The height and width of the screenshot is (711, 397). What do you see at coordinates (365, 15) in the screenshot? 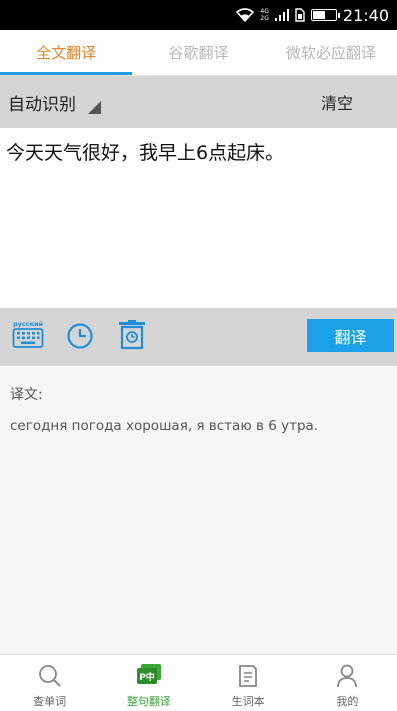
I see `status-time: 21:40` at bounding box center [365, 15].